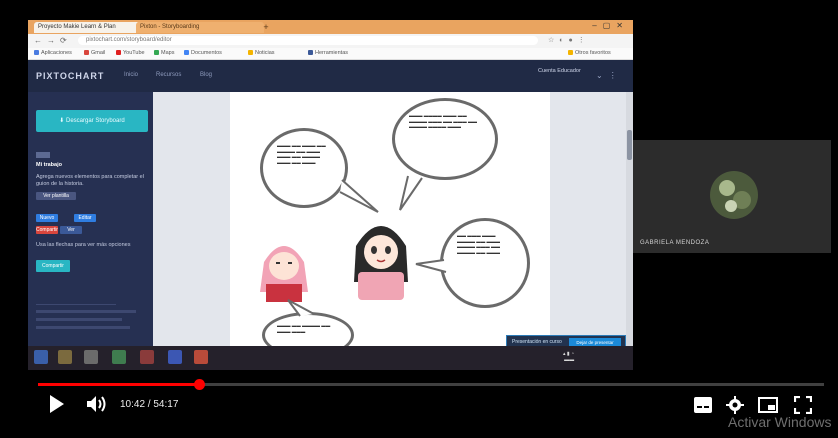 Image resolution: width=838 pixels, height=438 pixels. I want to click on volume-icon, so click(97, 404).